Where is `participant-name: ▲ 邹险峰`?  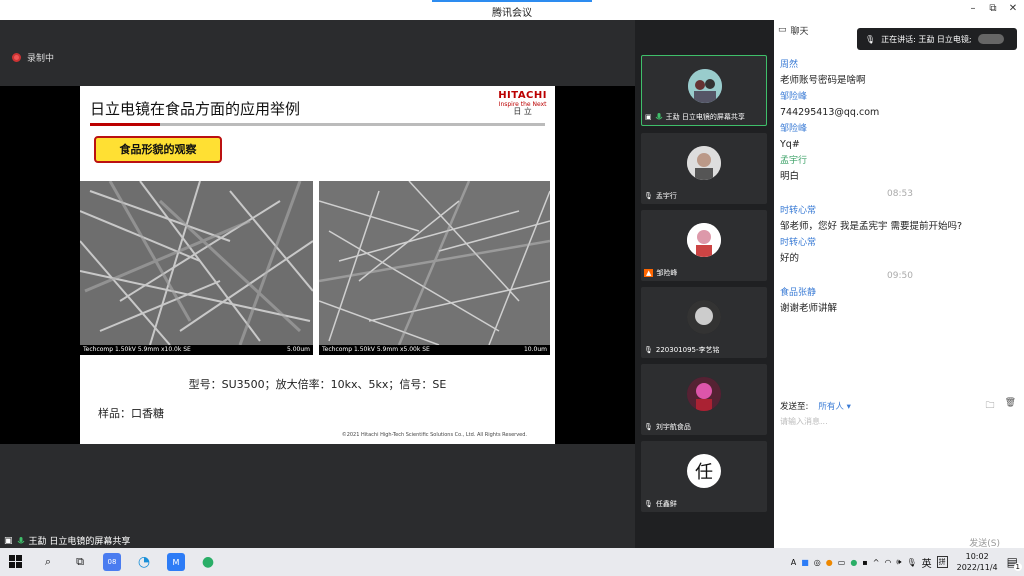 participant-name: ▲ 邹险峰 is located at coordinates (660, 273).